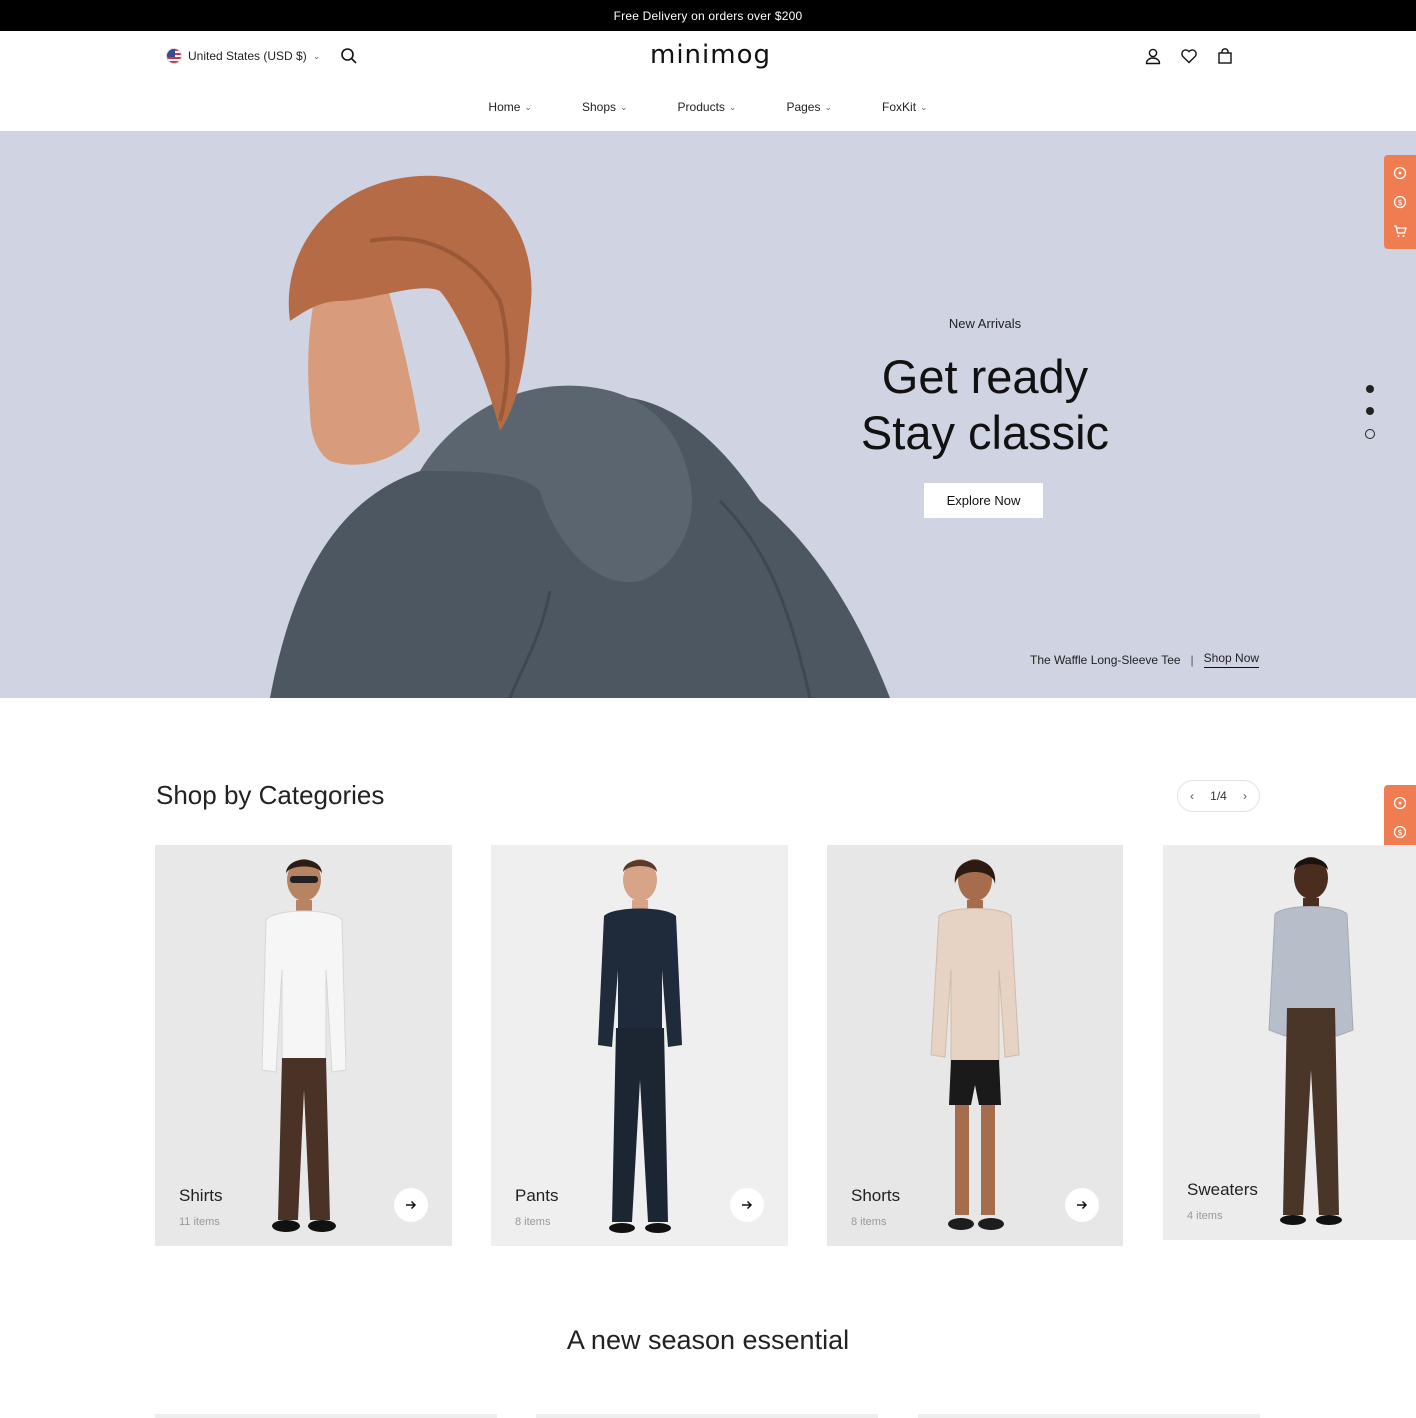 This screenshot has width=1416, height=1418. Describe the element at coordinates (983, 500) in the screenshot. I see `explore-now-button: Explore Now` at that location.